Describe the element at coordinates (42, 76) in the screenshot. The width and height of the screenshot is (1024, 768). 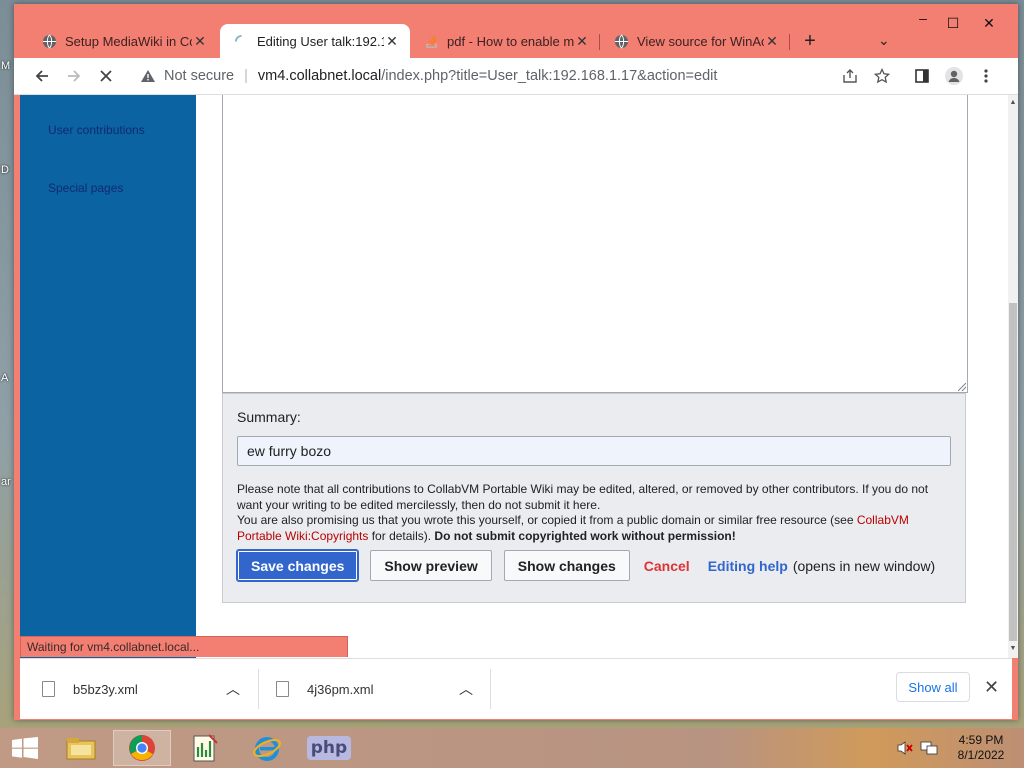
I see `back-arrow-icon` at that location.